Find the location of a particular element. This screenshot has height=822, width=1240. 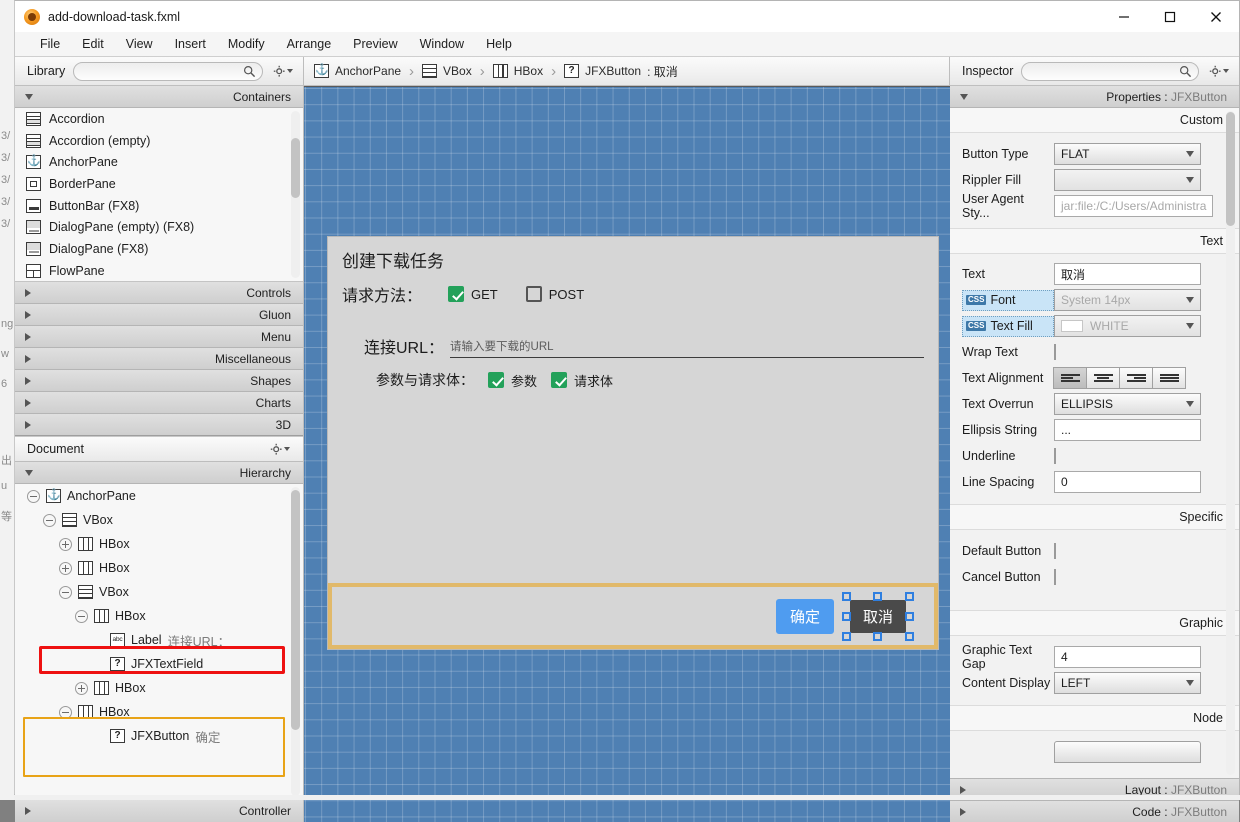

tree-item-hbox-3: HBox is located at coordinates (159, 616).